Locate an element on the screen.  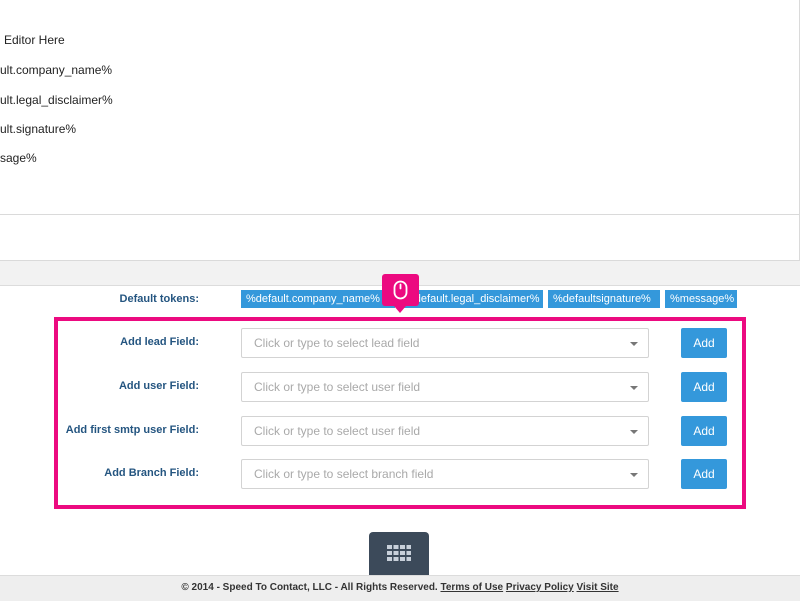
lead-field-label: Add lead Field: is located at coordinates (159, 342).